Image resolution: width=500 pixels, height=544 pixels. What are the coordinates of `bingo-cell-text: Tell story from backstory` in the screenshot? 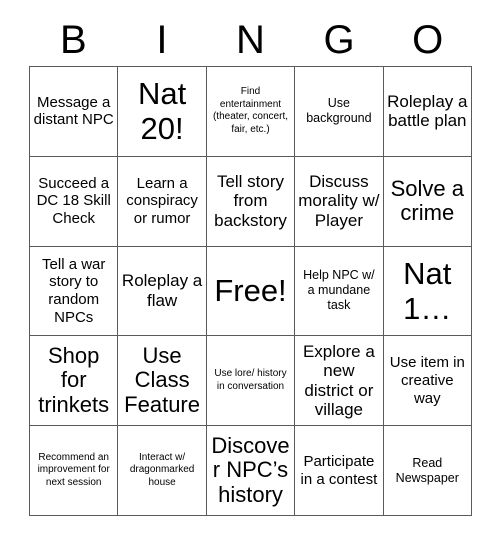 It's located at (250, 200).